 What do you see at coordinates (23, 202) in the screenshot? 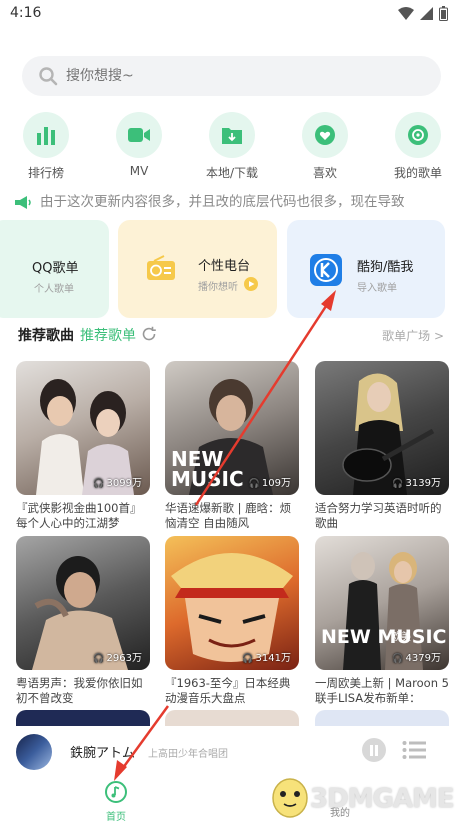
I see `megaphone-icon` at bounding box center [23, 202].